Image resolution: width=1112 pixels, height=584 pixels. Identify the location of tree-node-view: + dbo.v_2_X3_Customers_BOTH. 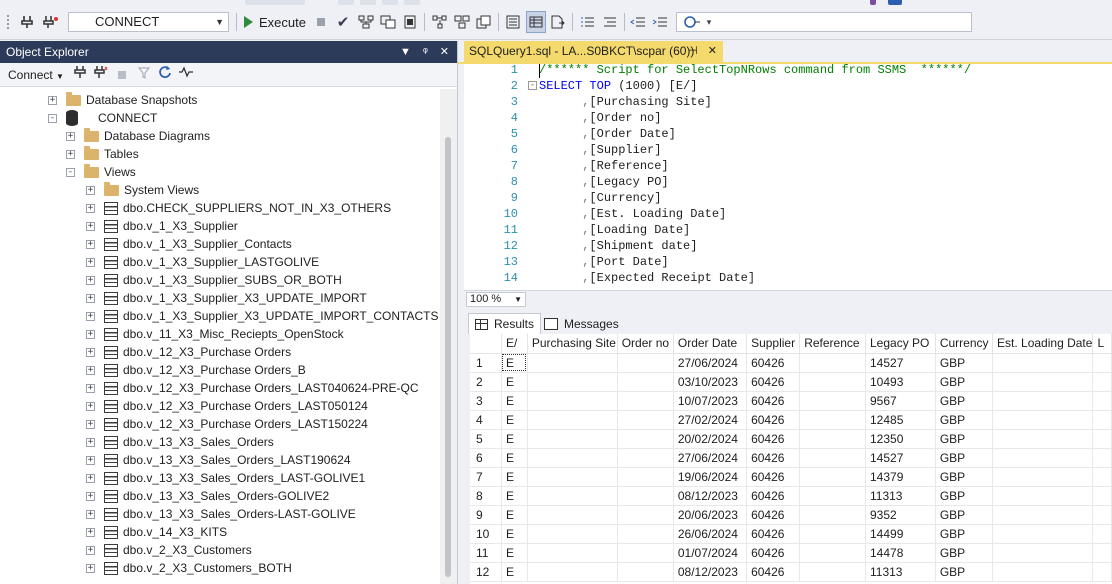
(189, 568).